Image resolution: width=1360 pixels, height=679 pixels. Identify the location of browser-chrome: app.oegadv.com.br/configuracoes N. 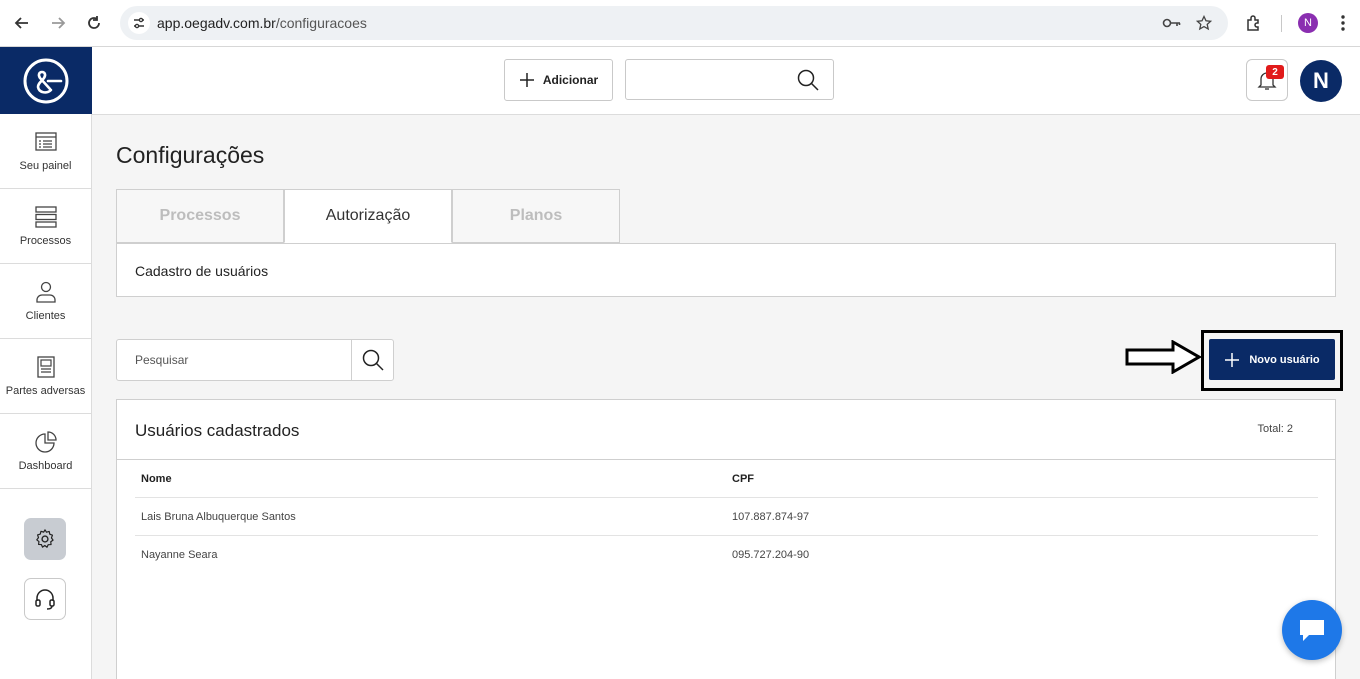
(680, 23).